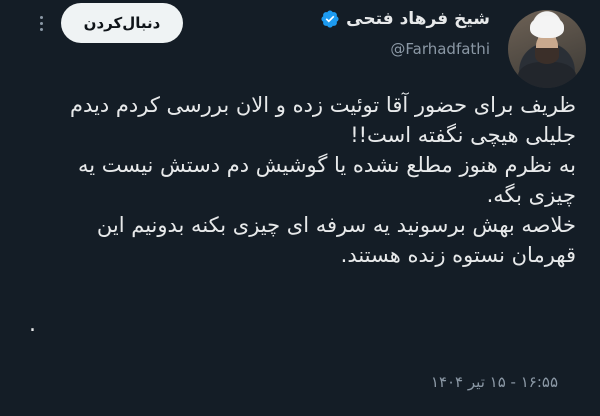 Image resolution: width=600 pixels, height=416 pixels. I want to click on avatar-beard, so click(547, 56).